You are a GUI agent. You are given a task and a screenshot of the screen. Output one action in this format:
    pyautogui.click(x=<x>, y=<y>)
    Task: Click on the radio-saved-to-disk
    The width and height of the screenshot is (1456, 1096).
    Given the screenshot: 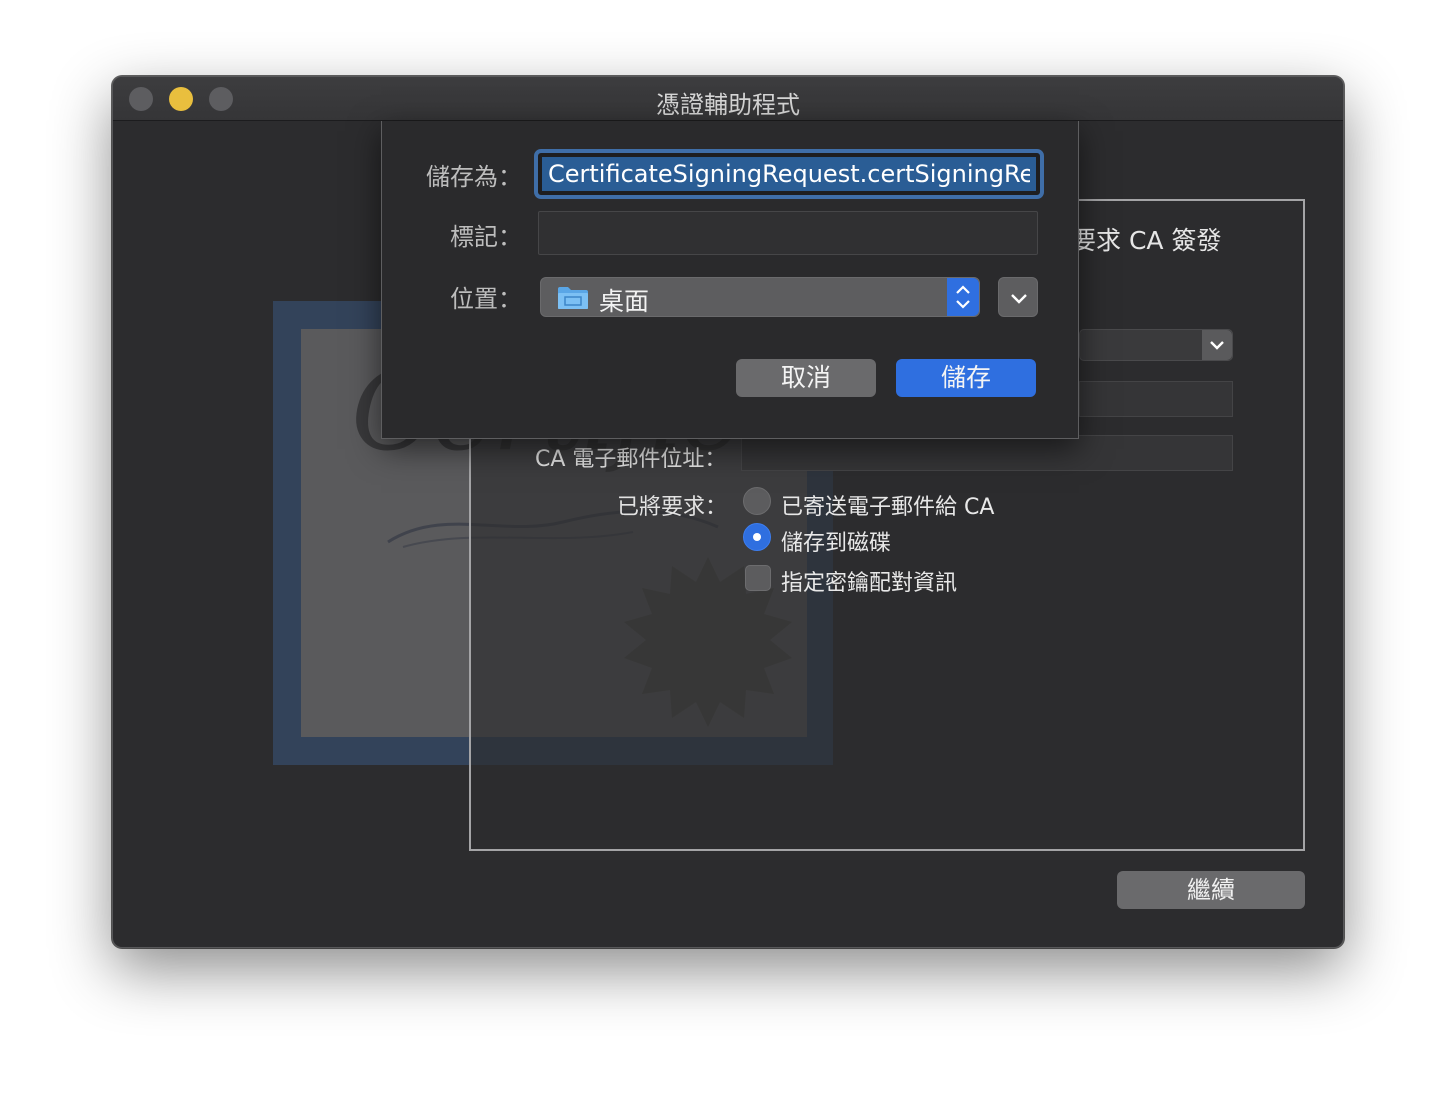 What is the action you would take?
    pyautogui.click(x=757, y=537)
    